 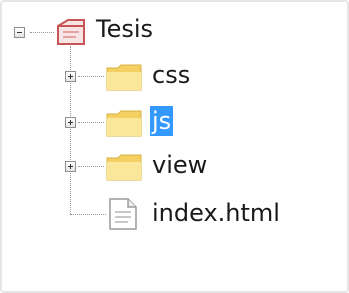 What do you see at coordinates (71, 32) in the screenshot?
I see `project-folder-icon` at bounding box center [71, 32].